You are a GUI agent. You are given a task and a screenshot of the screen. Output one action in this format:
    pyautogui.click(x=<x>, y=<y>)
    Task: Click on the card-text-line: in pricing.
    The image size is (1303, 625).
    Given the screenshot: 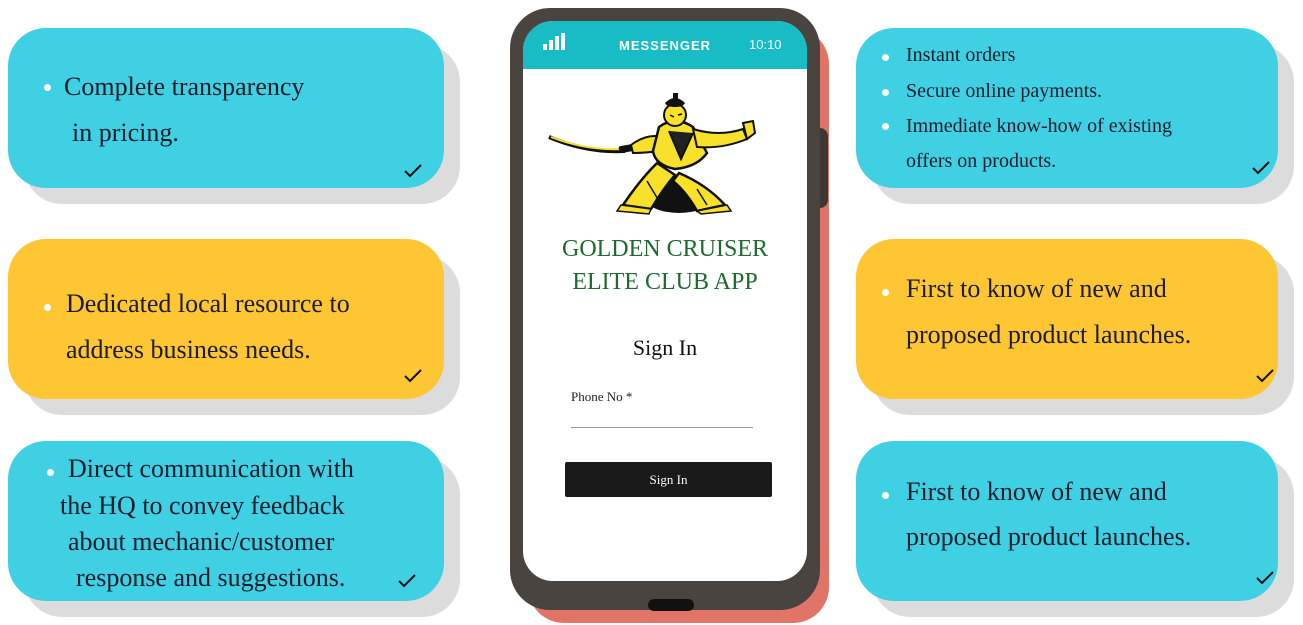 What is the action you would take?
    pyautogui.click(x=125, y=132)
    